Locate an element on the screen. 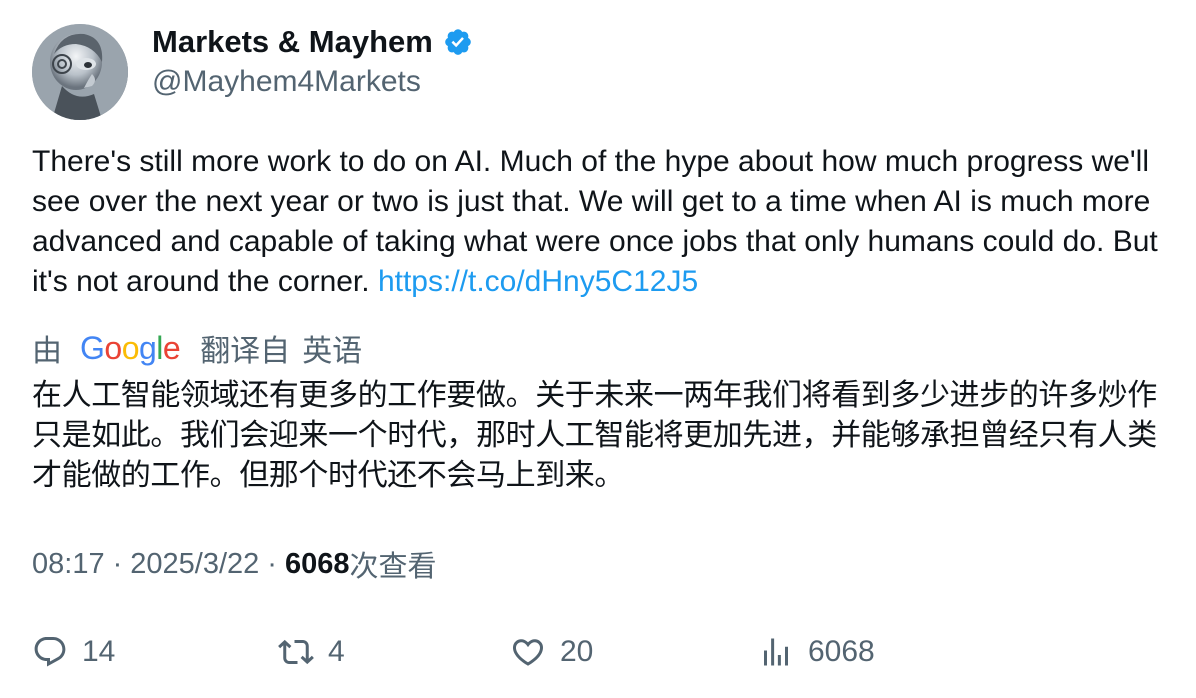 The width and height of the screenshot is (1196, 698). retweet-button: 4 is located at coordinates (311, 652).